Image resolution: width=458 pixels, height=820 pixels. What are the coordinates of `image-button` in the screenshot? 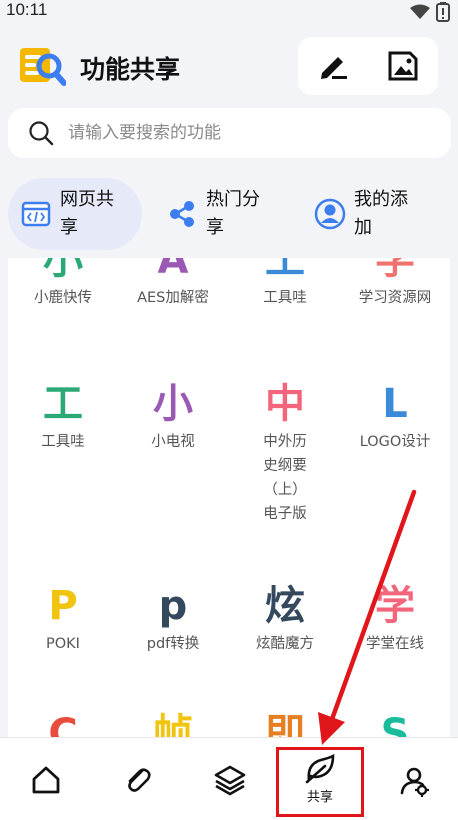 It's located at (403, 66).